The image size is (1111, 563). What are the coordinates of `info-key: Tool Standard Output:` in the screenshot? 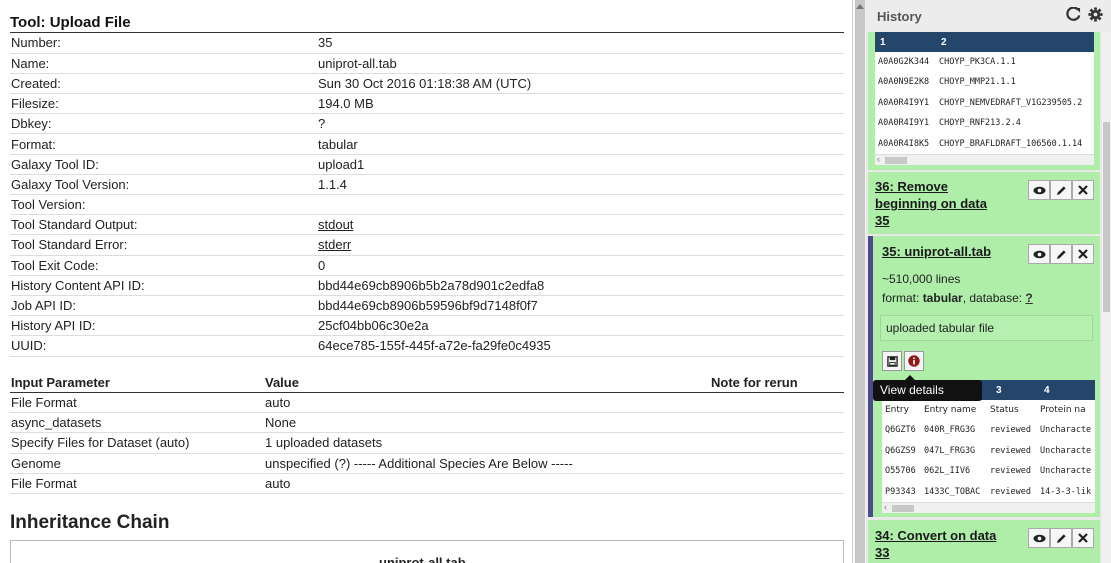 It's located at (163, 225).